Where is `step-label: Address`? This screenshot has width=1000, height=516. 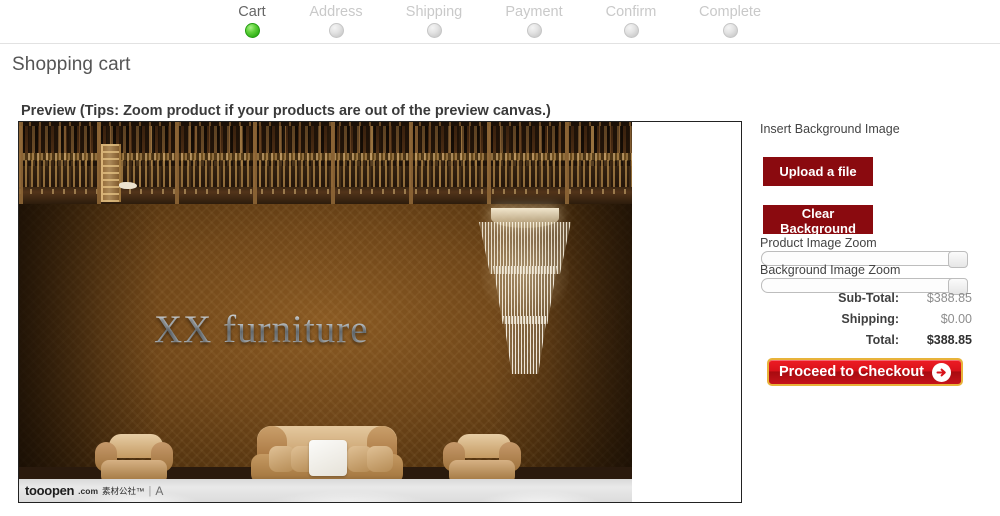 step-label: Address is located at coordinates (336, 12).